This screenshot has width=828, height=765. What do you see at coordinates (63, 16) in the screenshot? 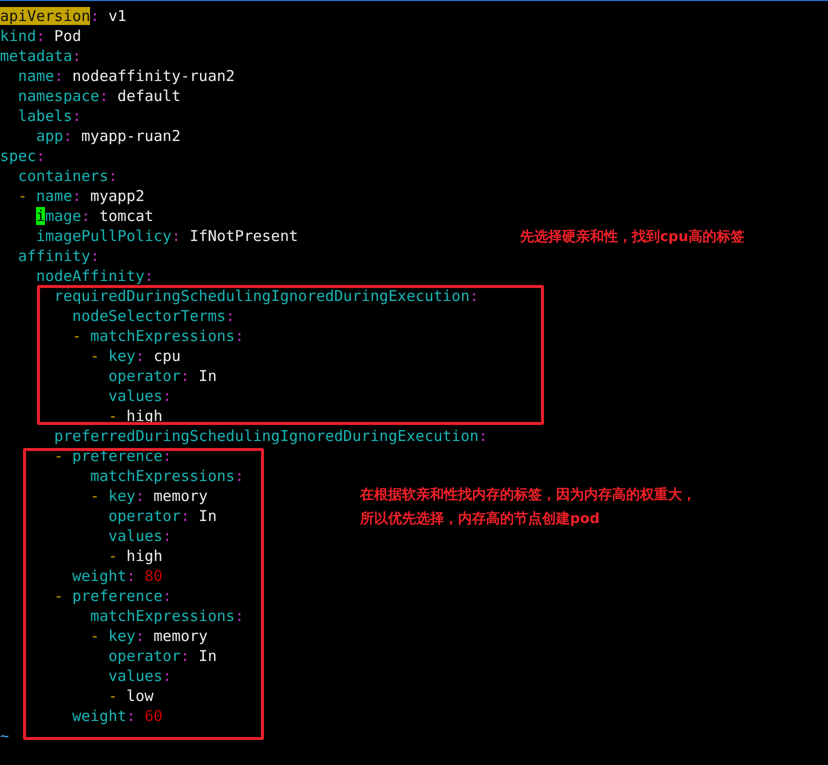
I see `code-line: apiVersion: v1` at bounding box center [63, 16].